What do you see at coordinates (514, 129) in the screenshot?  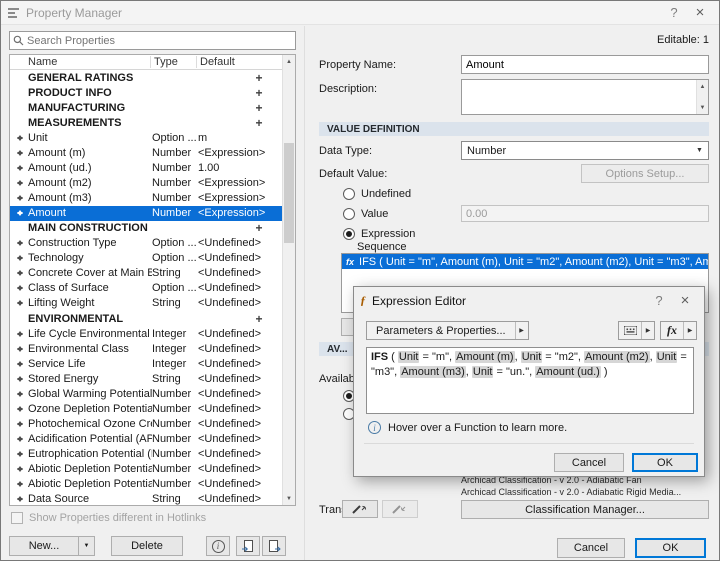 I see `value-definition-header: VALUE DEFINITION` at bounding box center [514, 129].